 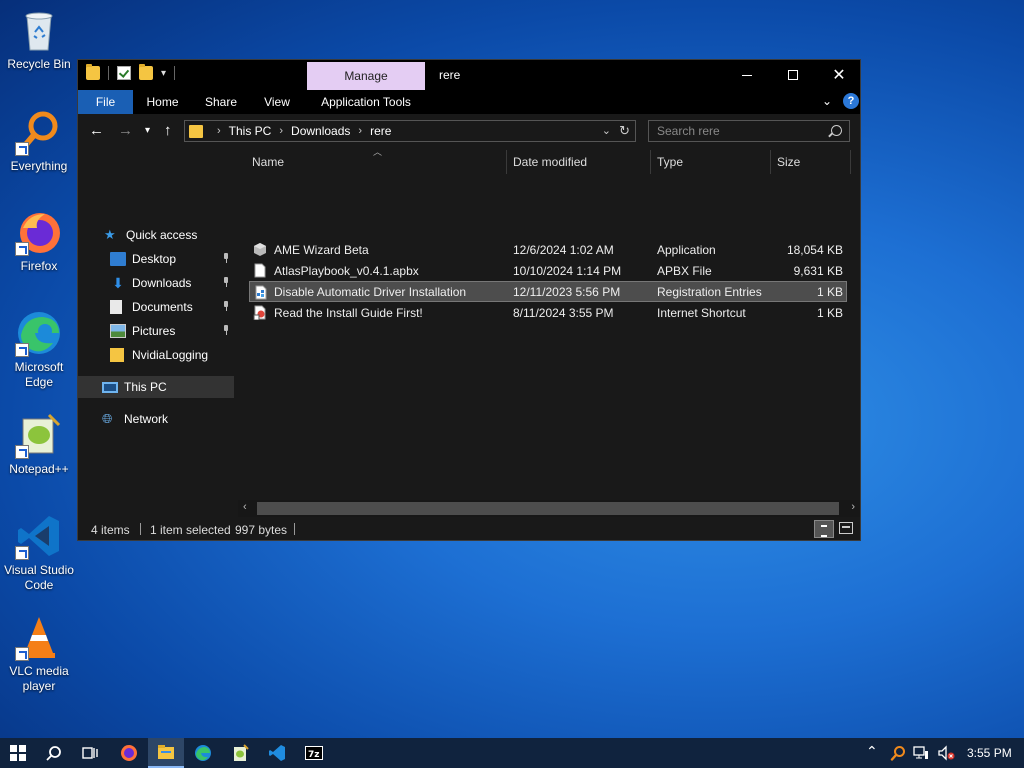 I want to click on taskbar-vscode, so click(x=277, y=753).